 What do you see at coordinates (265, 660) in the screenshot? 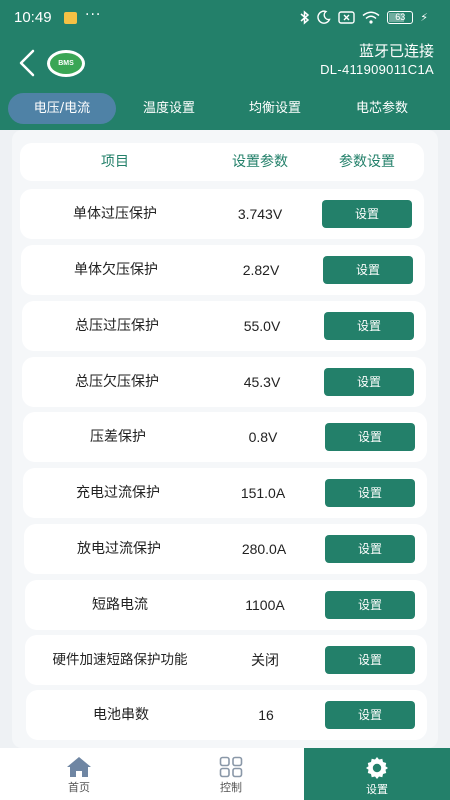
I see `row-value: 关闭` at bounding box center [265, 660].